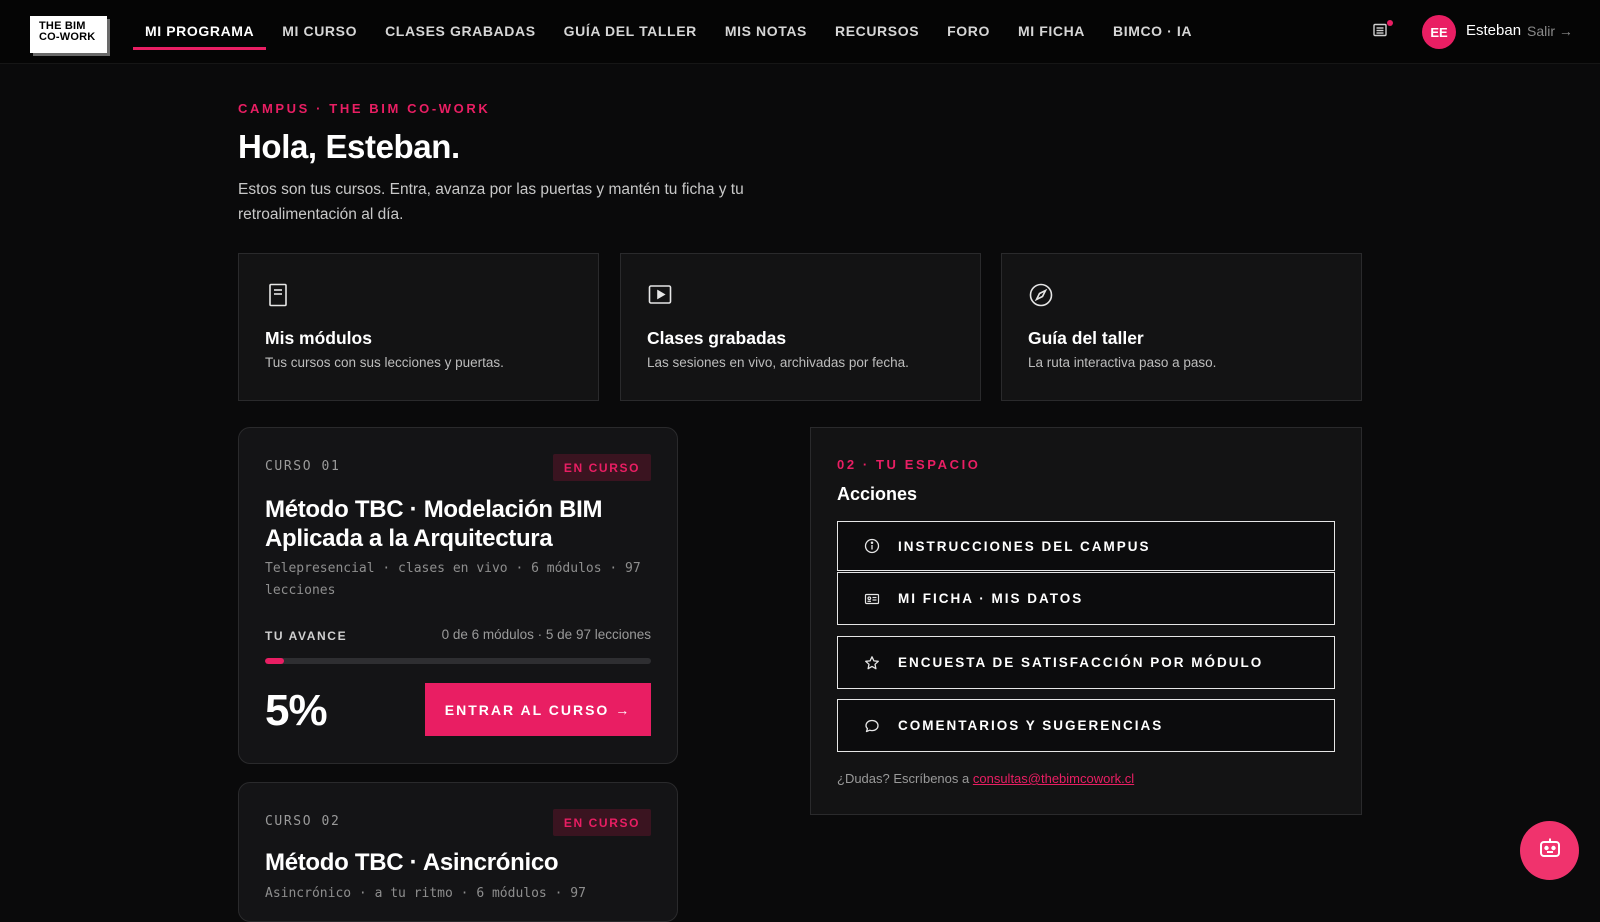 The image size is (1600, 922). Describe the element at coordinates (306, 636) in the screenshot. I see `progress-label: TU AVANCE` at that location.